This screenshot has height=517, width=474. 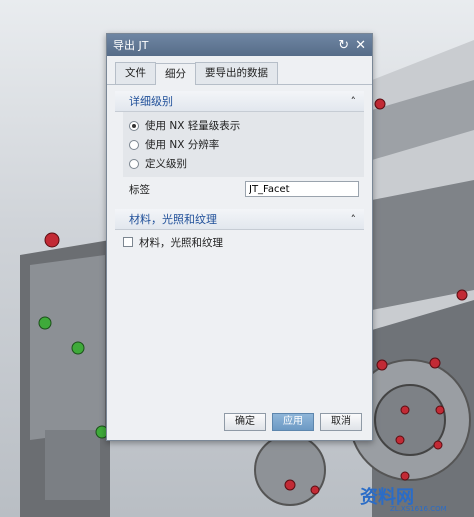 What do you see at coordinates (131, 45) in the screenshot?
I see `dialog-title: 导出 JT` at bounding box center [131, 45].